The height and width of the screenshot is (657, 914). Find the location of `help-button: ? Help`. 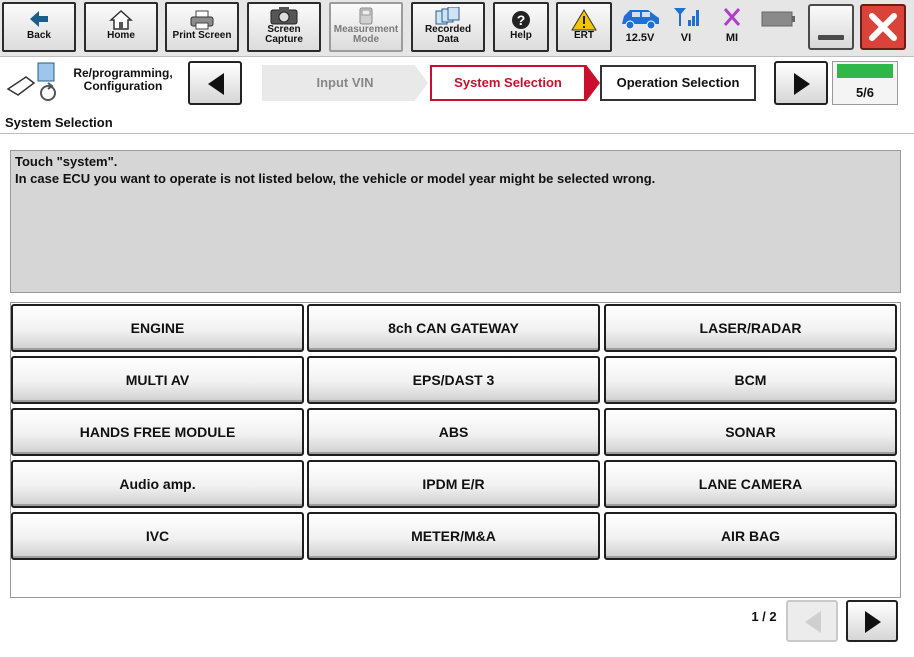

help-button: ? Help is located at coordinates (521, 27).